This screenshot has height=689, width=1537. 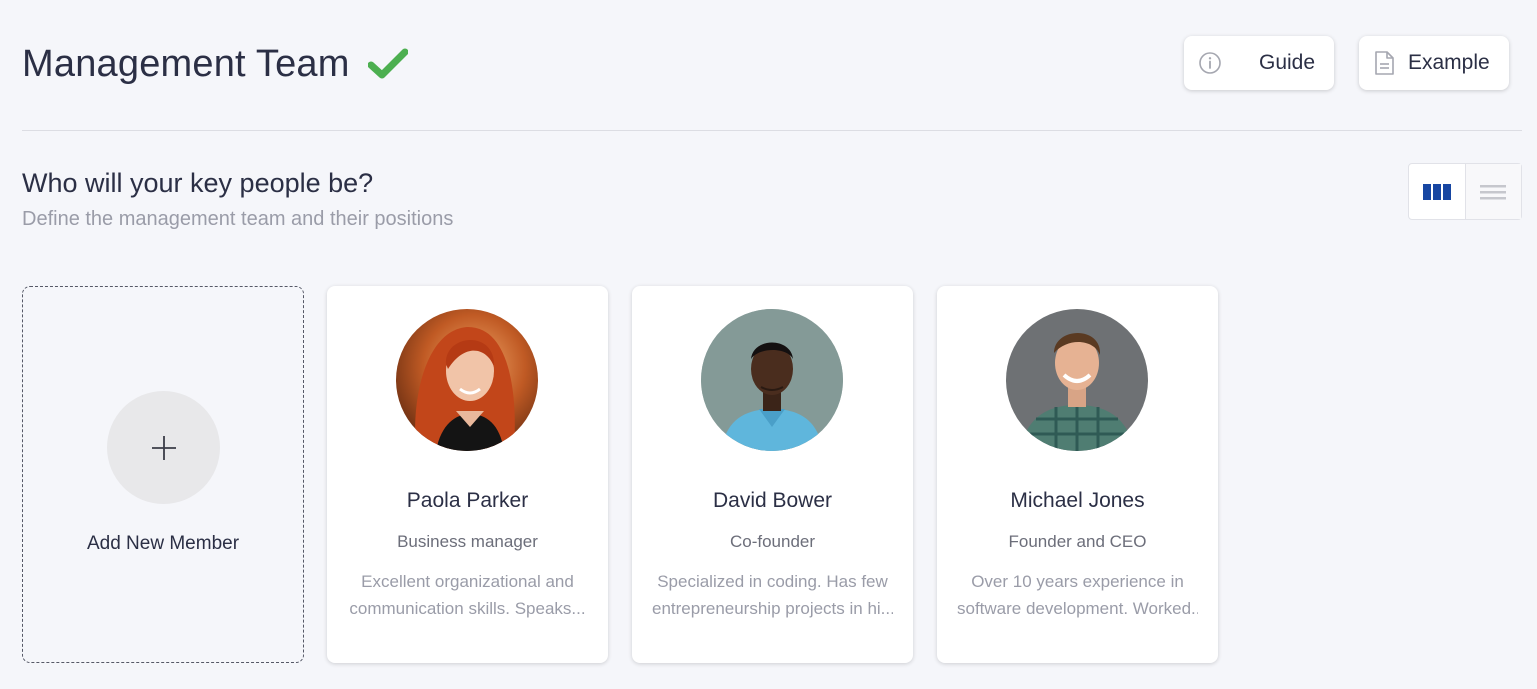 I want to click on add-member-card: Add New Member, so click(x=163, y=474).